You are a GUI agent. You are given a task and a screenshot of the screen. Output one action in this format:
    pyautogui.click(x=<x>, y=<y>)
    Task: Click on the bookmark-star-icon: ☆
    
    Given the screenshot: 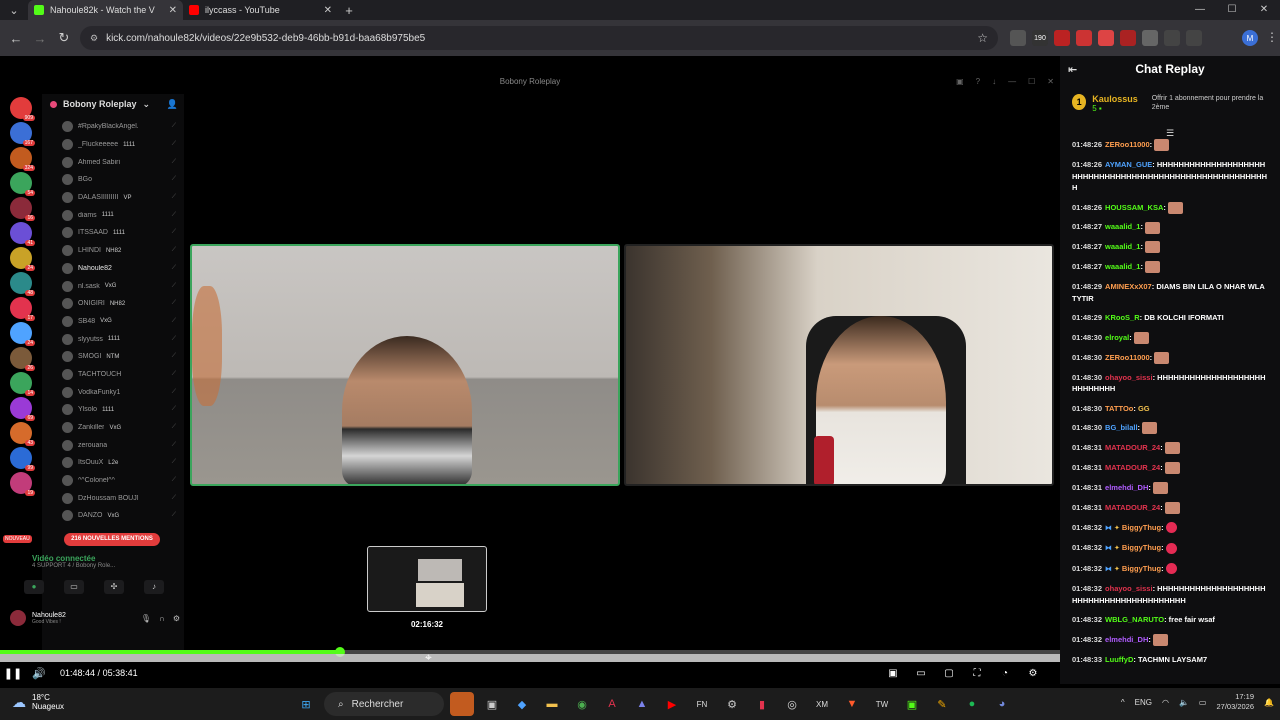 What is the action you would take?
    pyautogui.click(x=982, y=38)
    